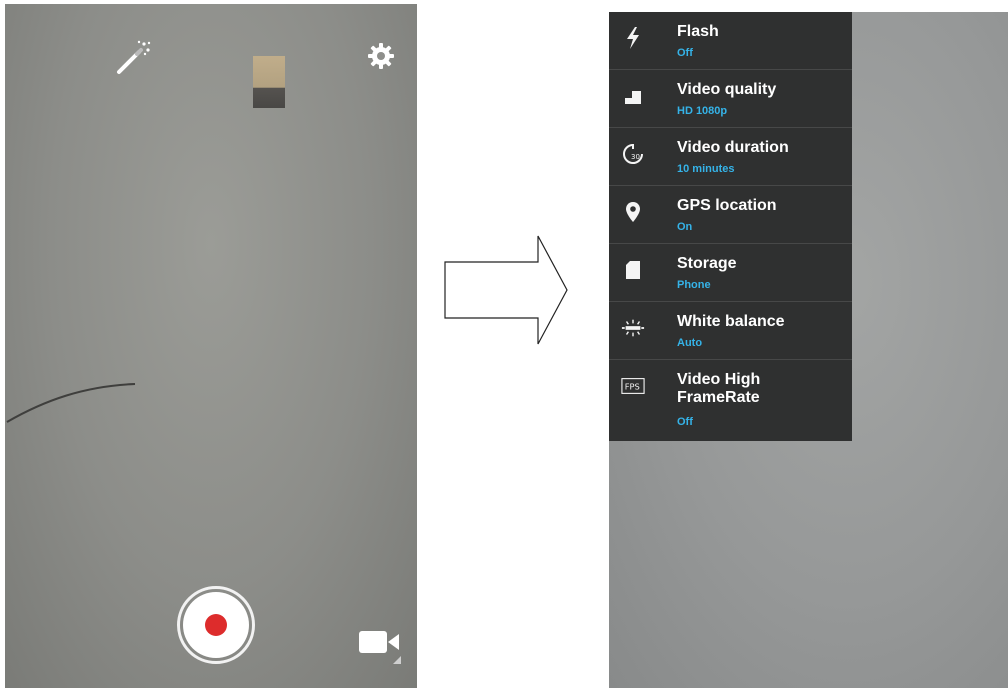 Image resolution: width=1008 pixels, height=688 pixels. Describe the element at coordinates (727, 205) in the screenshot. I see `menu-item-title: GPS location` at that location.